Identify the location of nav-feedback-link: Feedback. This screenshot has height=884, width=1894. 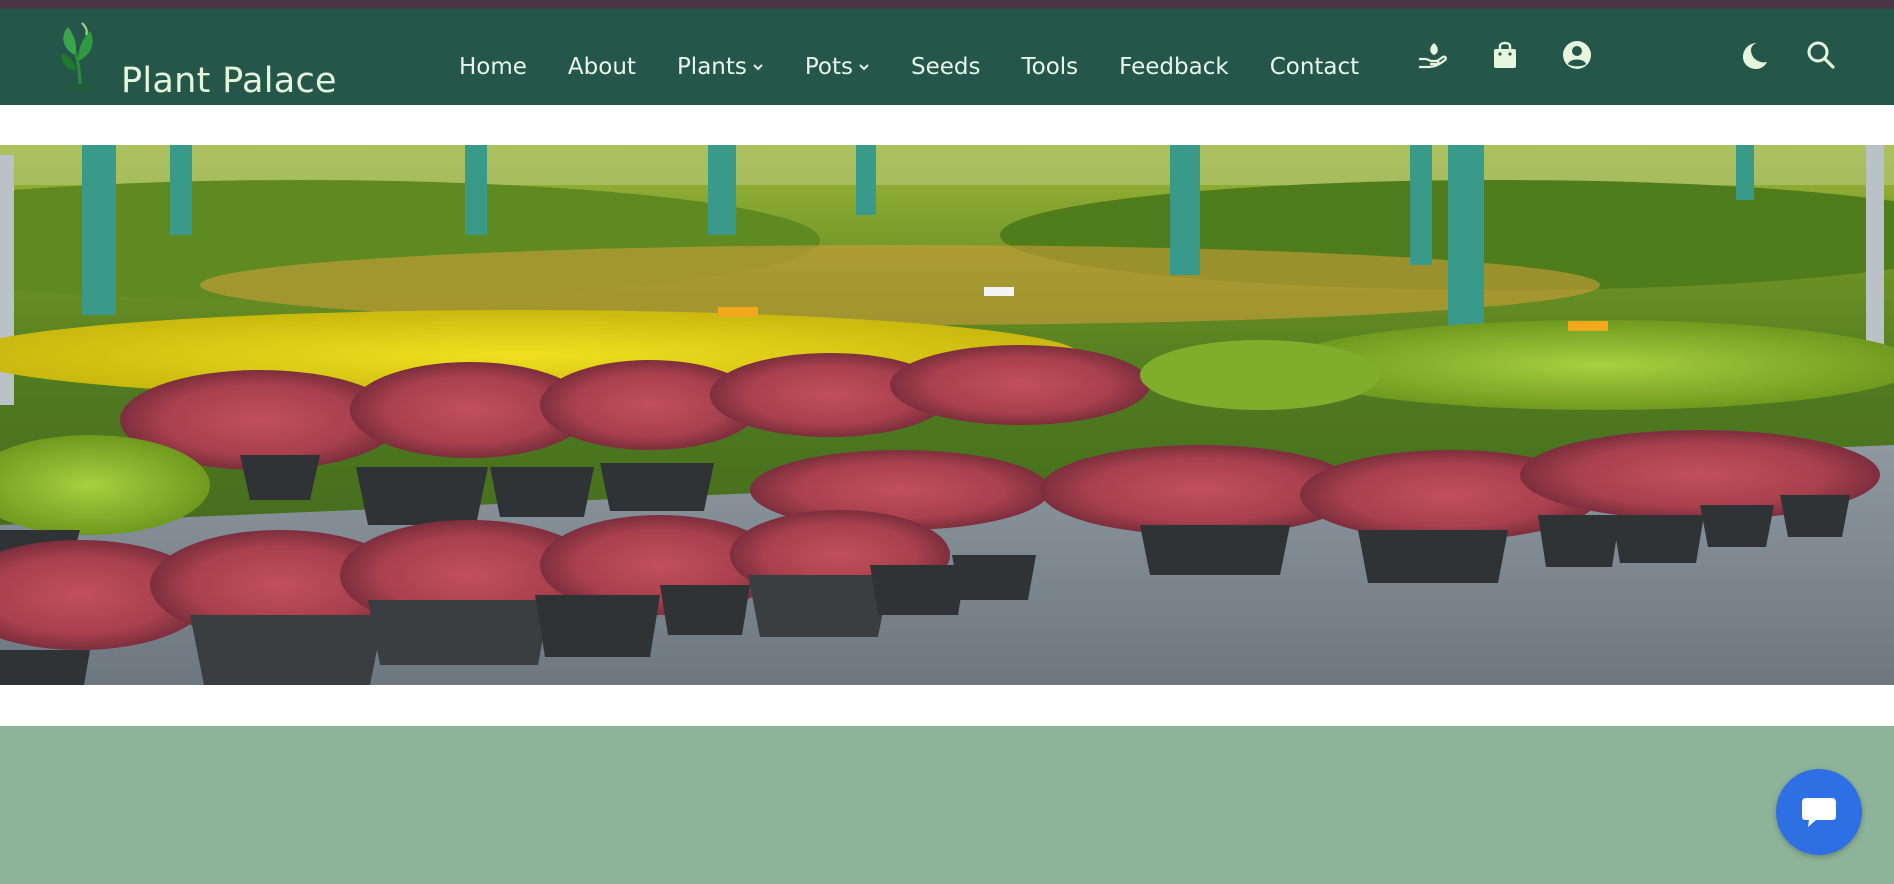
(1174, 67).